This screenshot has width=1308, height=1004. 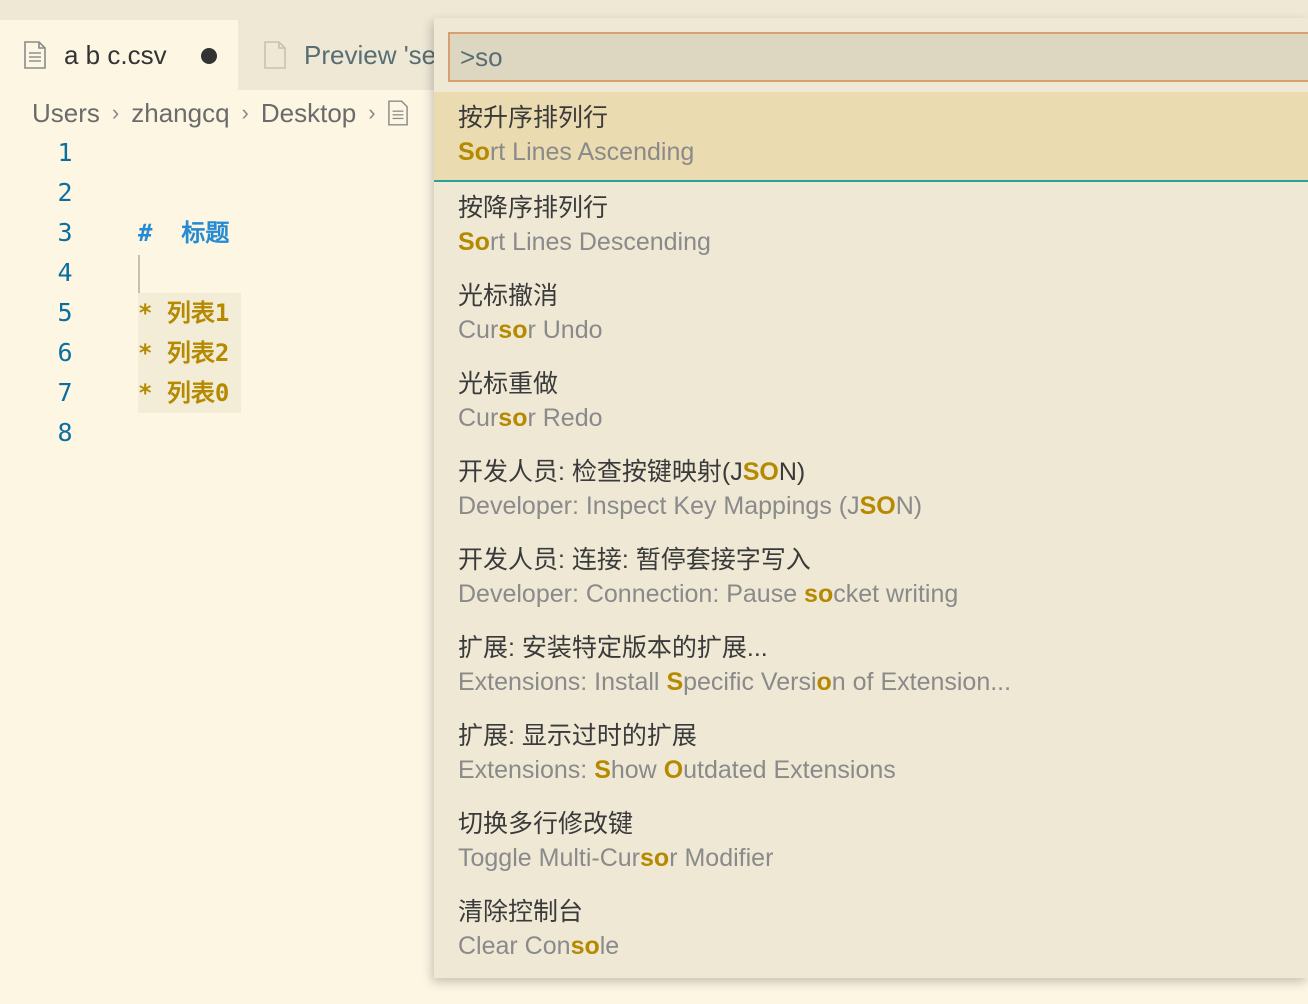 I want to click on command-label: 按升序排列行, so click(x=533, y=118).